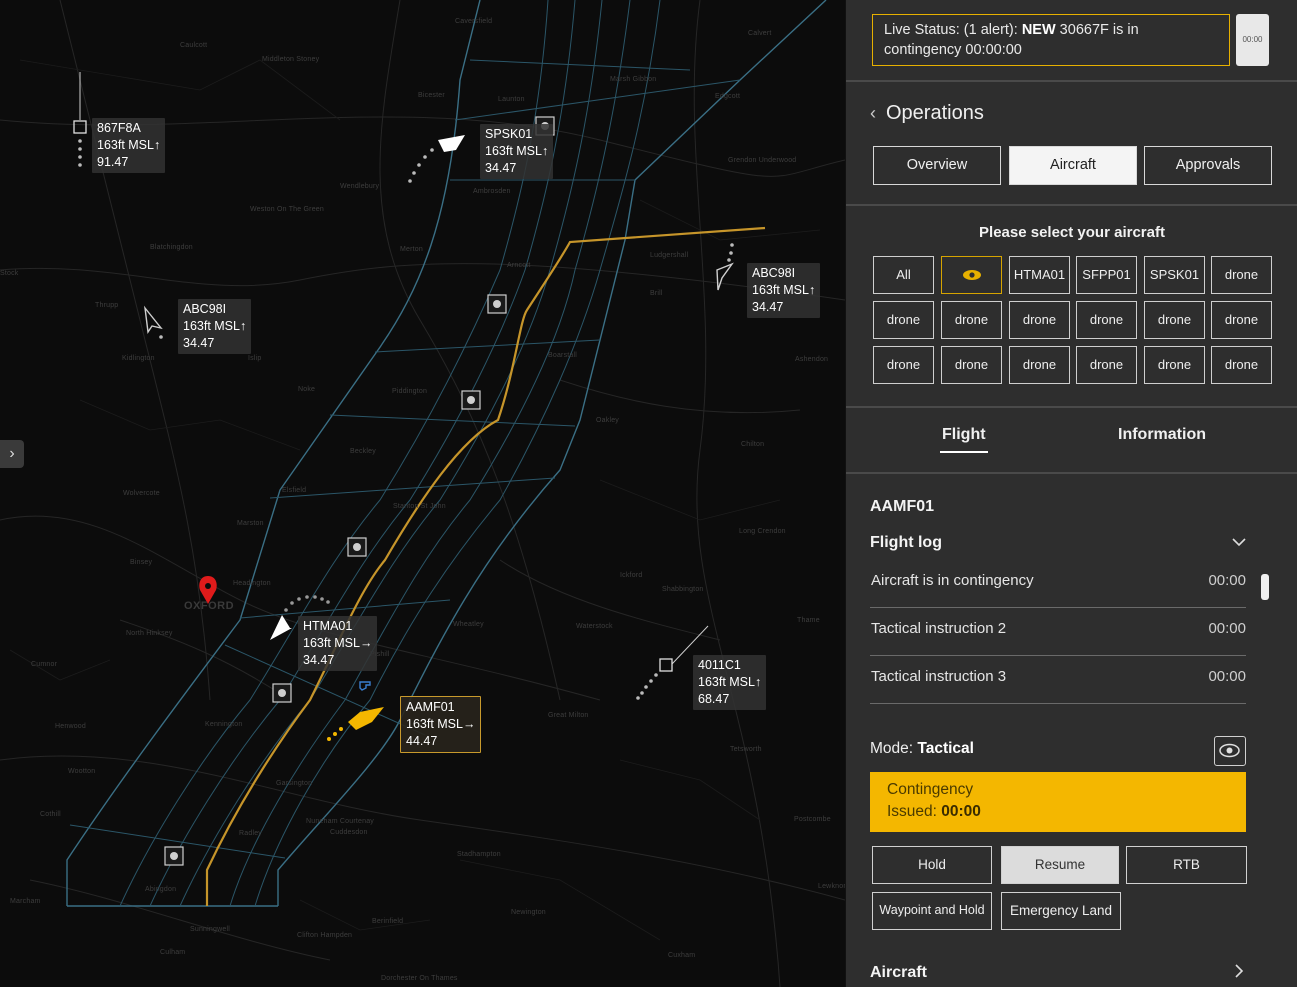 The image size is (1297, 987). What do you see at coordinates (930, 789) in the screenshot?
I see `alert-title: Contingency` at bounding box center [930, 789].